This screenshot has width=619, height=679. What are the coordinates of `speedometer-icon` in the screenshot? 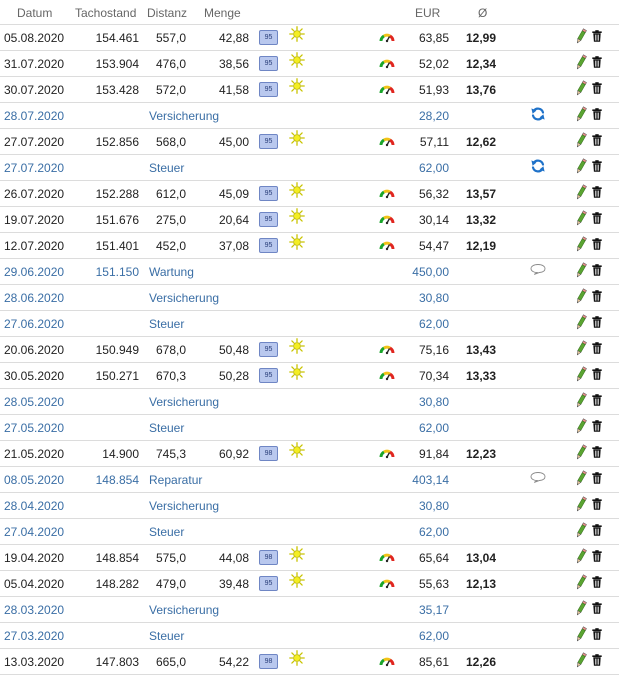 It's located at (387, 219).